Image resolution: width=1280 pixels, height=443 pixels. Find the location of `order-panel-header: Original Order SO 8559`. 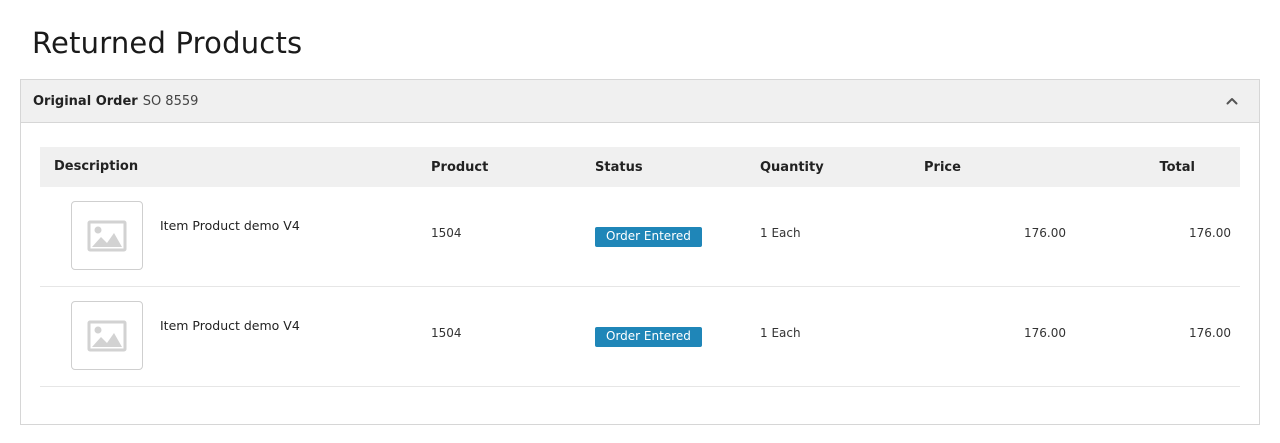

order-panel-header: Original Order SO 8559 is located at coordinates (640, 101).